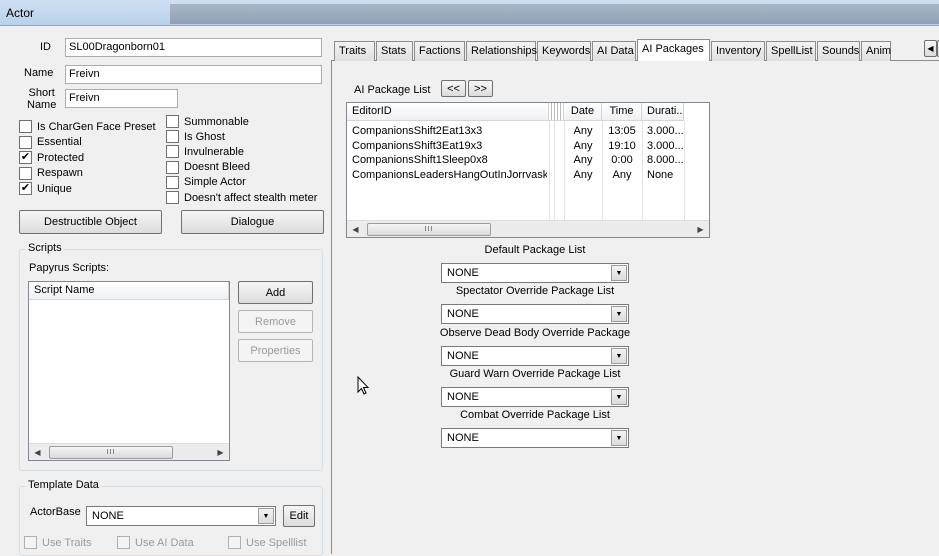 Image resolution: width=939 pixels, height=556 pixels. I want to click on package-list-label: Spectator Override Package List, so click(535, 291).